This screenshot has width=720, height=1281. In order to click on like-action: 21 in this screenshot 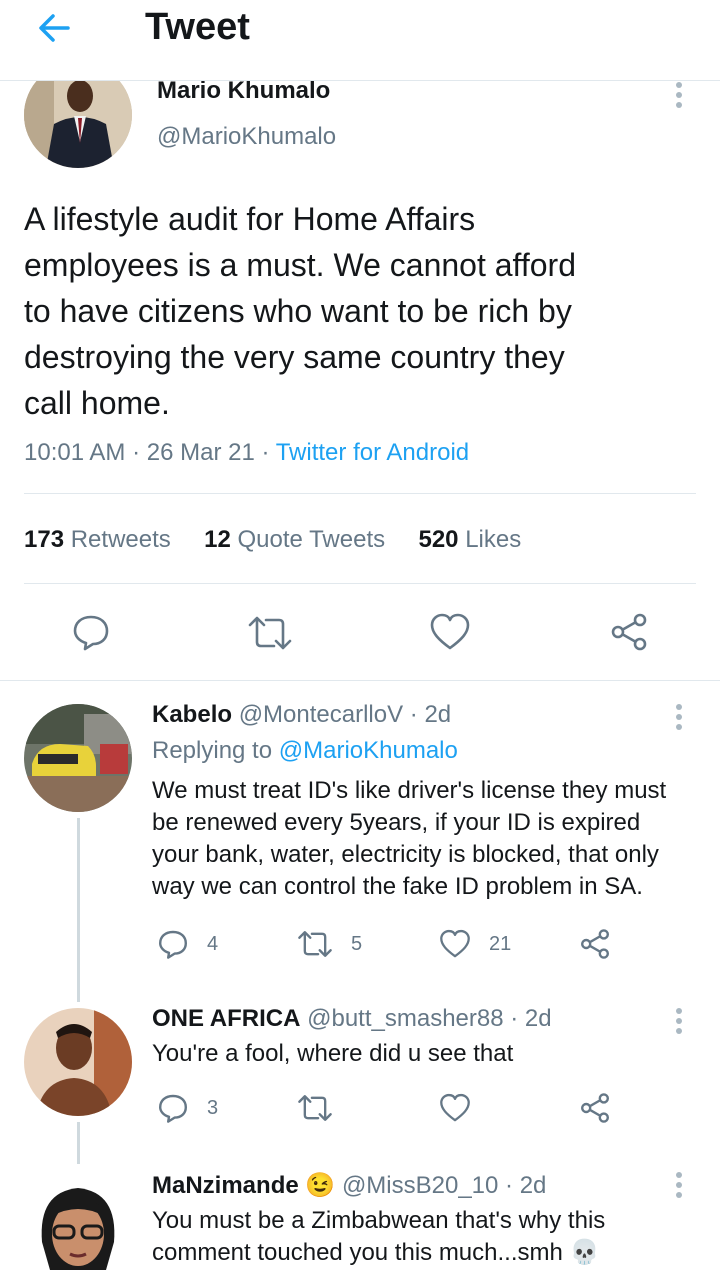, I will do `click(475, 944)`.